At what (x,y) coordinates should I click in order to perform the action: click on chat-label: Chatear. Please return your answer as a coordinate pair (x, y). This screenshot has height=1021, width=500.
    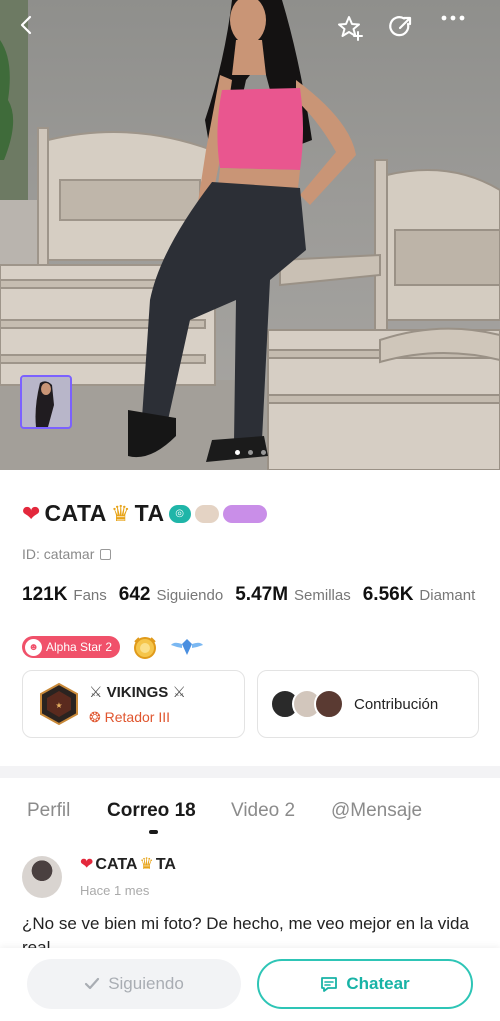
    Looking at the image, I should click on (378, 983).